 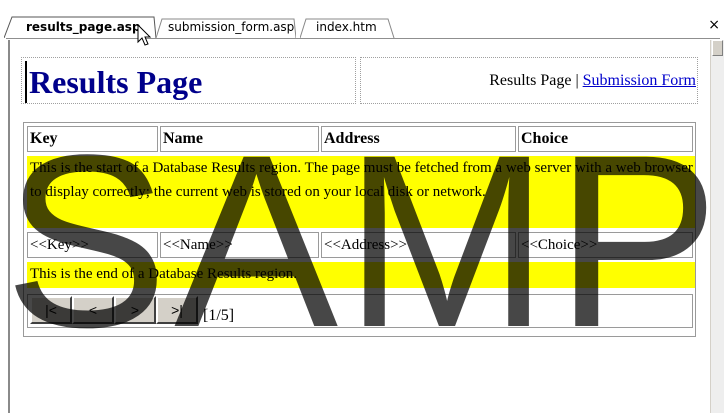 I want to click on first-page-button: |<, so click(x=51, y=310).